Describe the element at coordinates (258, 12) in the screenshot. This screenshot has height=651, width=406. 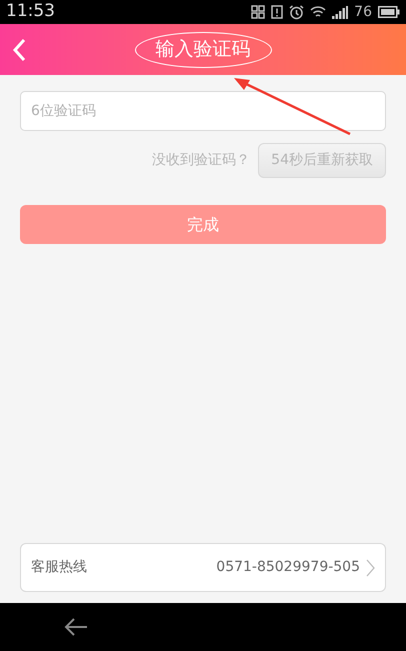
I see `grid-icon` at that location.